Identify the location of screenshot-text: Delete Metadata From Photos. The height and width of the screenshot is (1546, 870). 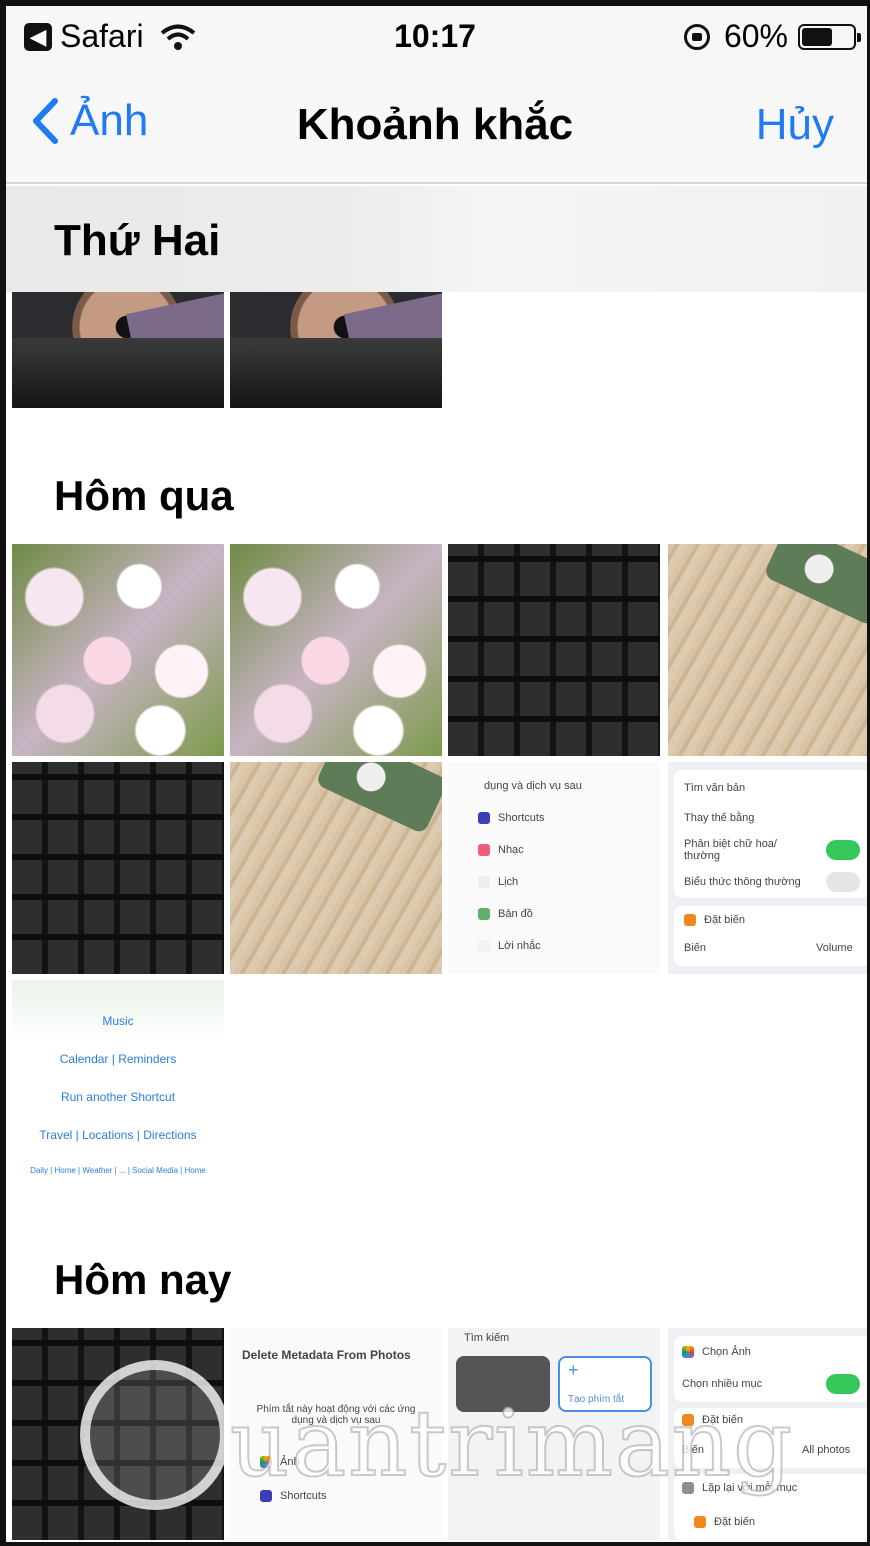
(326, 1355).